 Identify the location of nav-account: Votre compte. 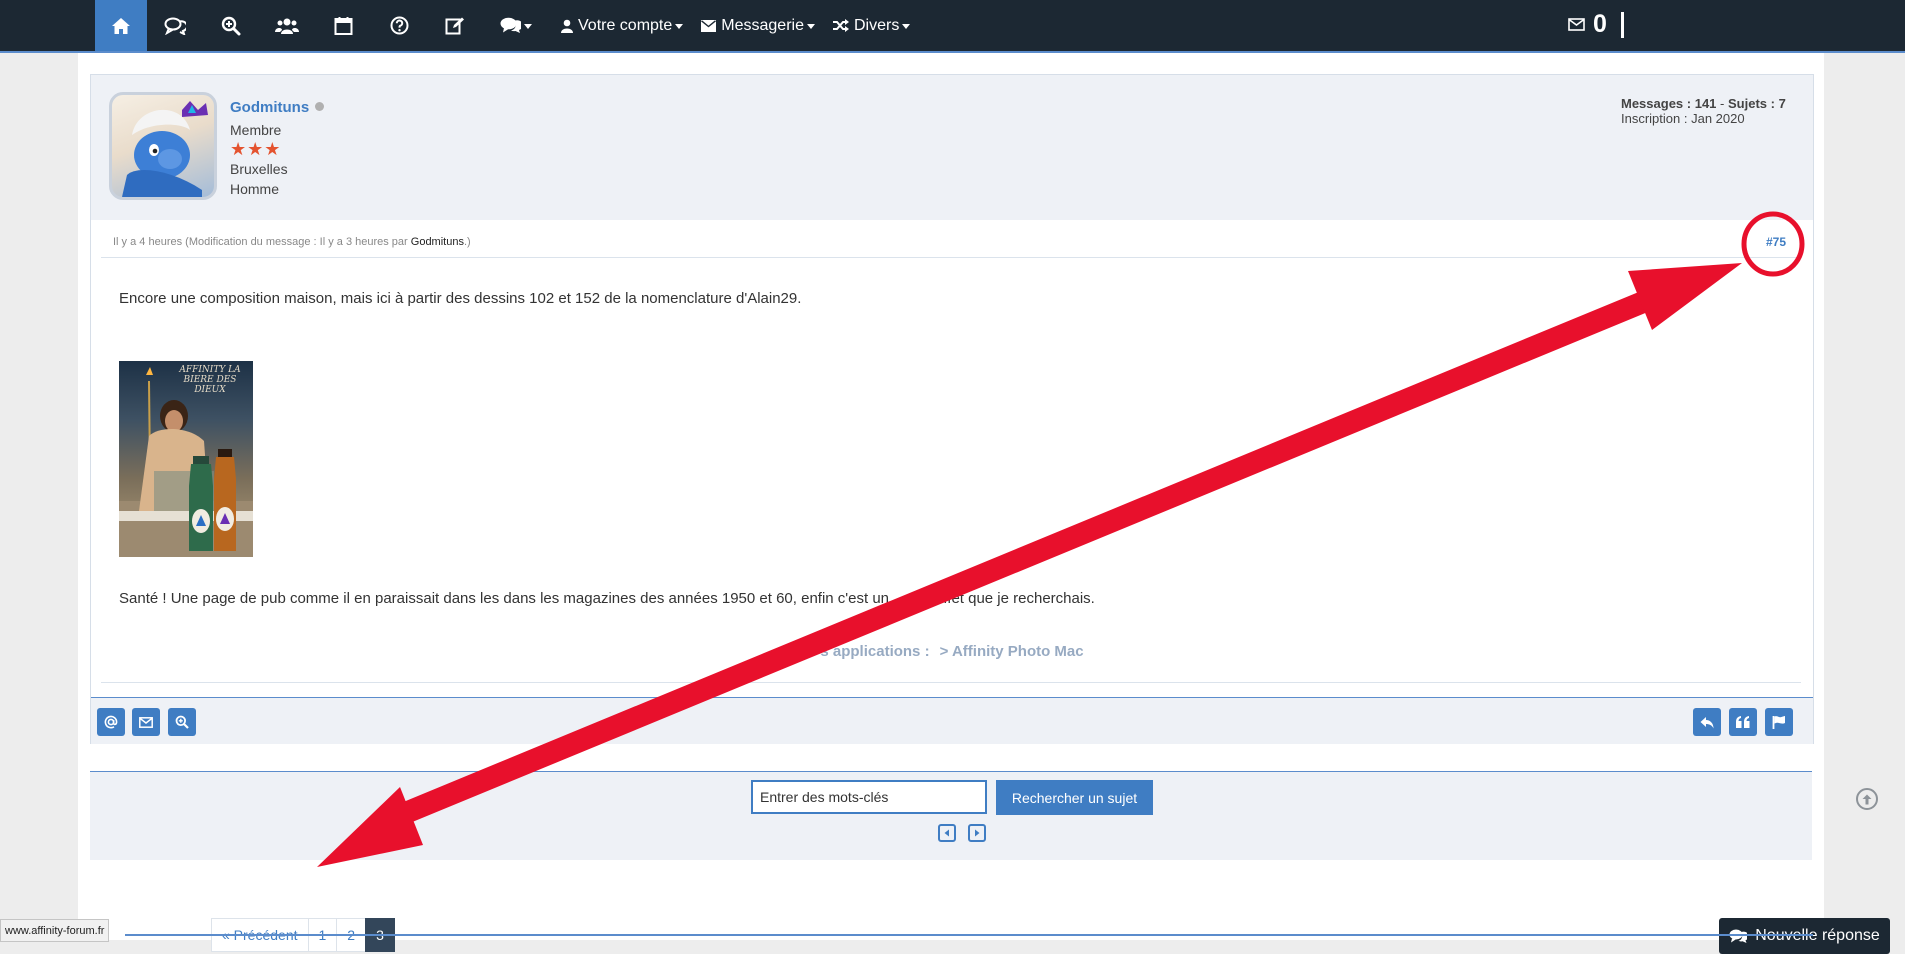
(619, 25).